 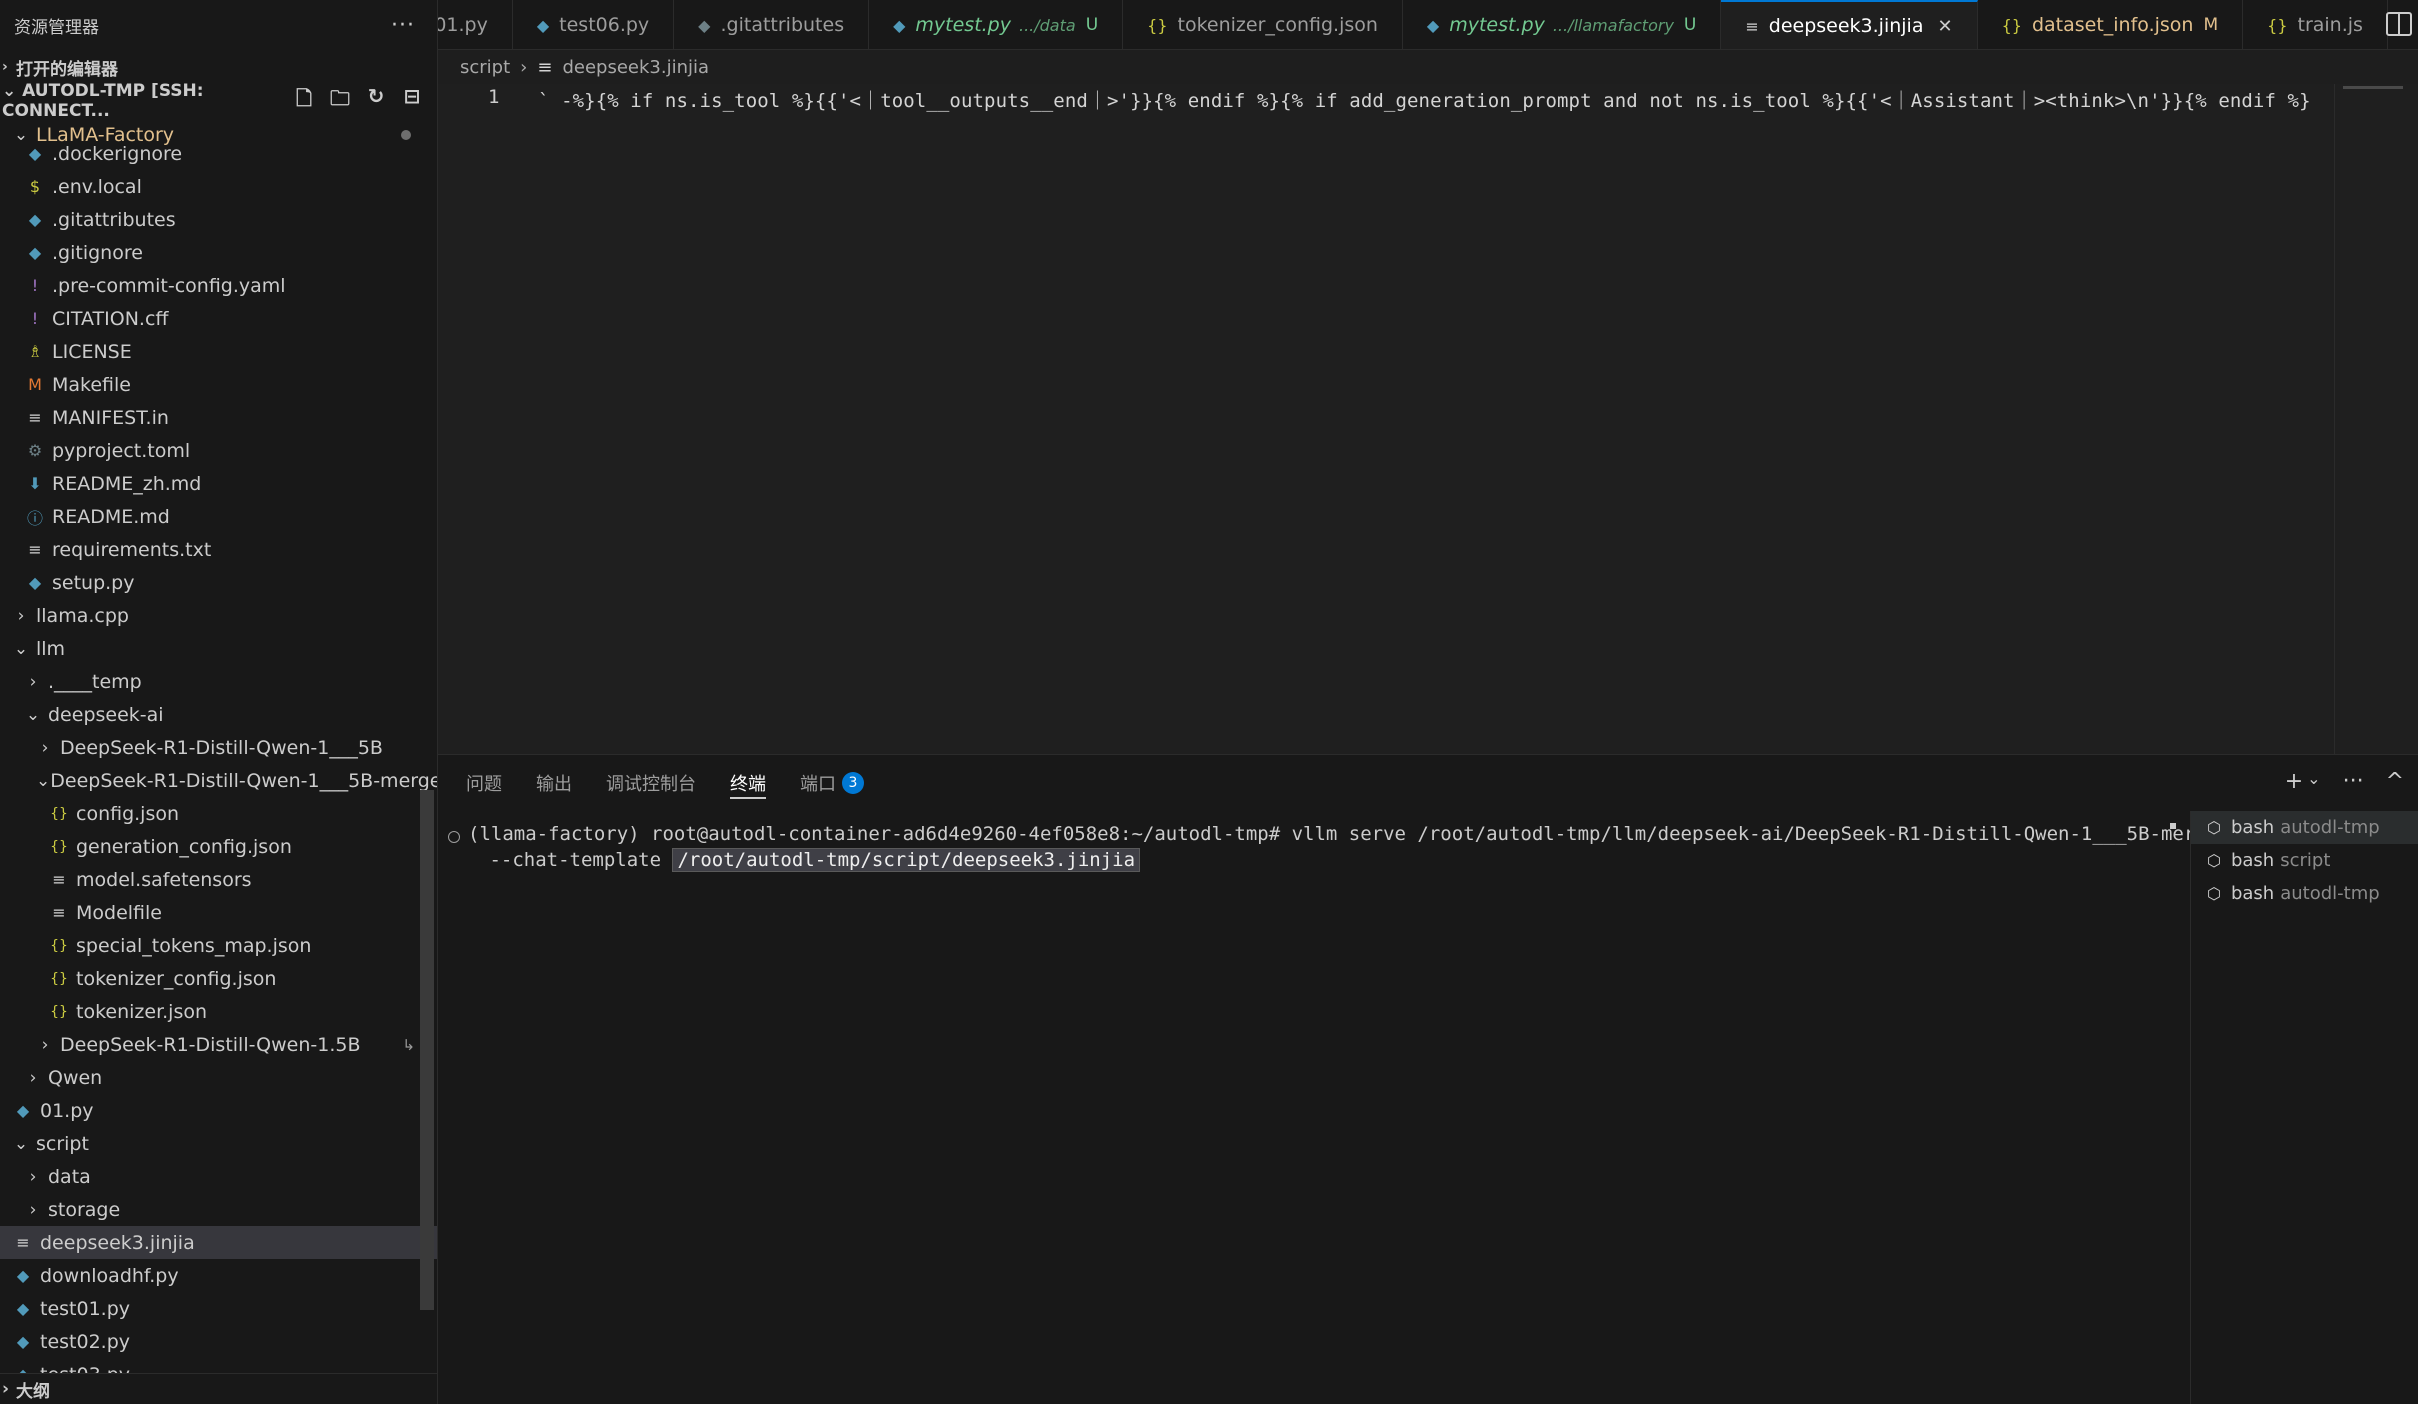 I want to click on editor-tab: {} train.js, so click(x=2315, y=24).